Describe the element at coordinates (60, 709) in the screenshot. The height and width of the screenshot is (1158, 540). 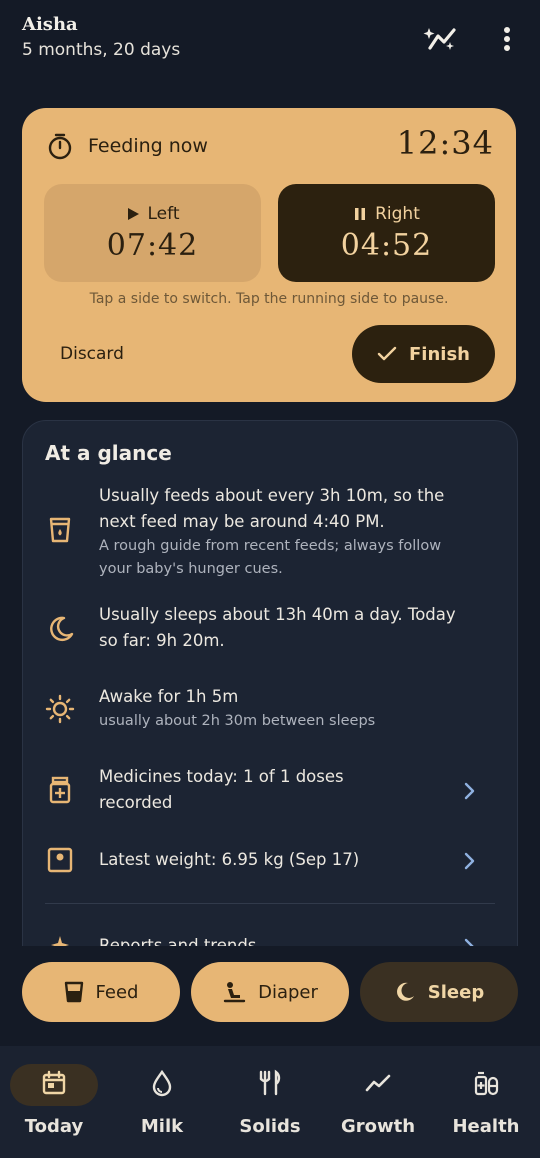
I see `sun-icon` at that location.